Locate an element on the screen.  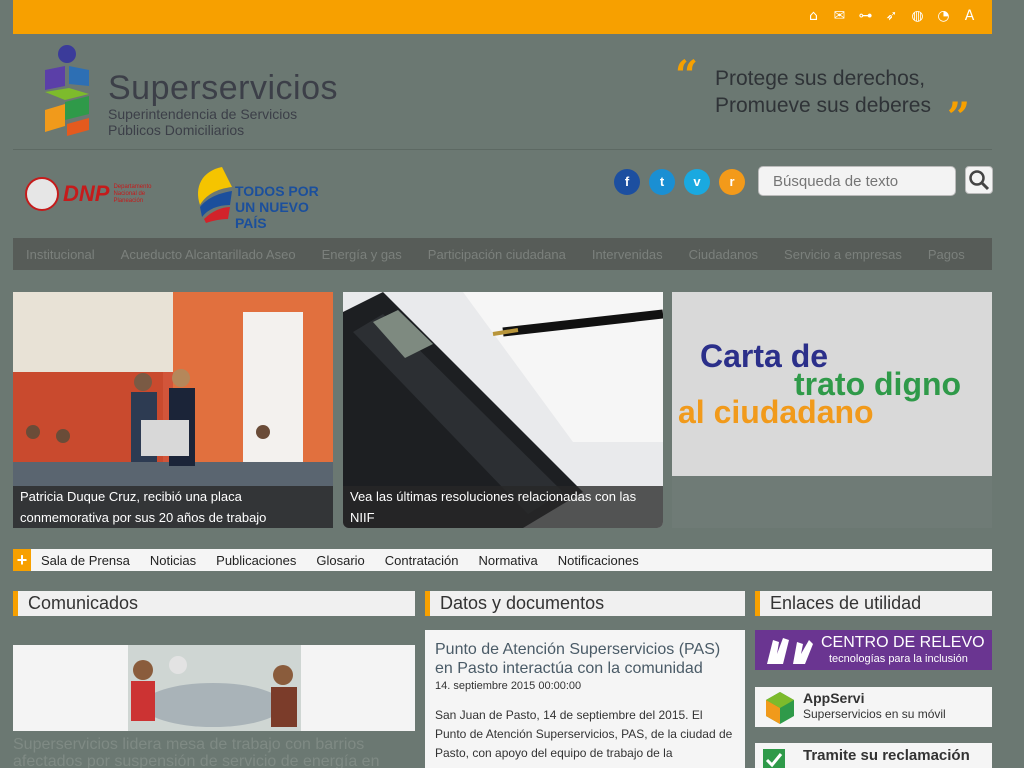
appservi-title: AppServi is located at coordinates (834, 698).